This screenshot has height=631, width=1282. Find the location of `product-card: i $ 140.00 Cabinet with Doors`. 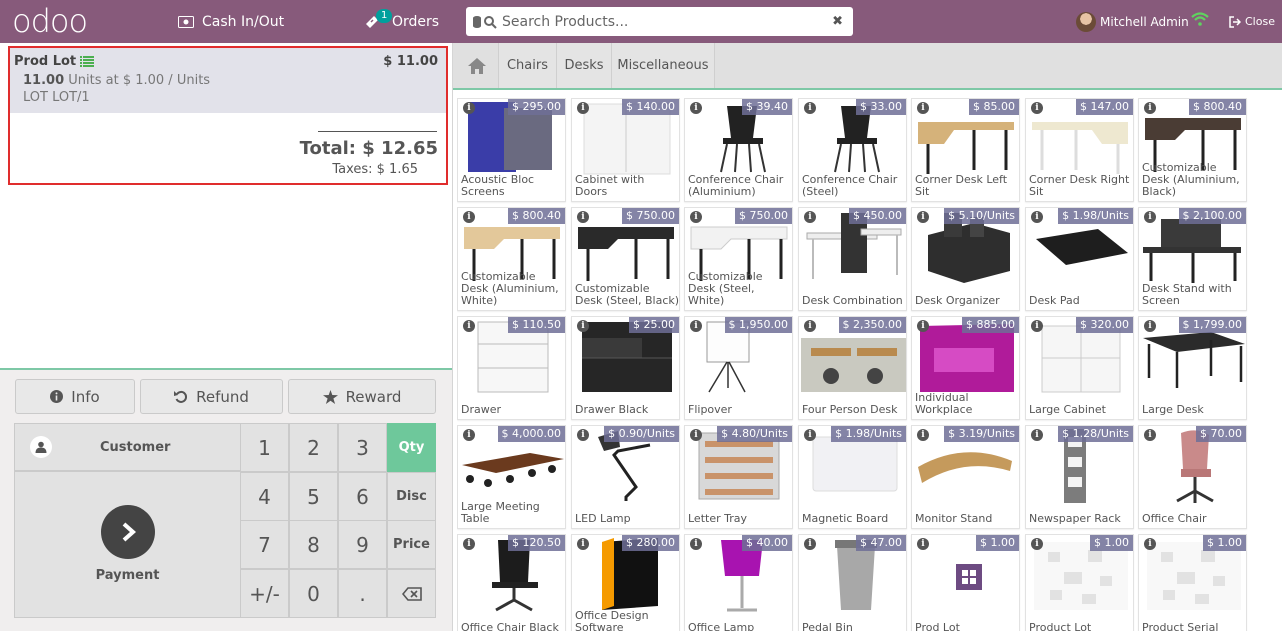

product-card: i $ 140.00 Cabinet with Doors is located at coordinates (625, 150).